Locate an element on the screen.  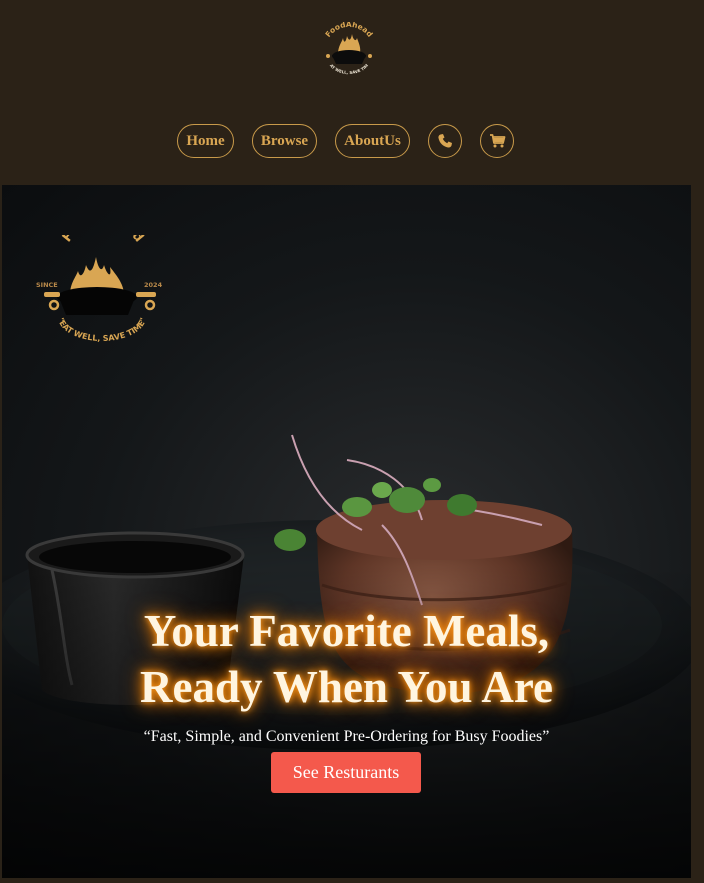
header-logo-brand: FoodAhead is located at coordinates (348, 30).